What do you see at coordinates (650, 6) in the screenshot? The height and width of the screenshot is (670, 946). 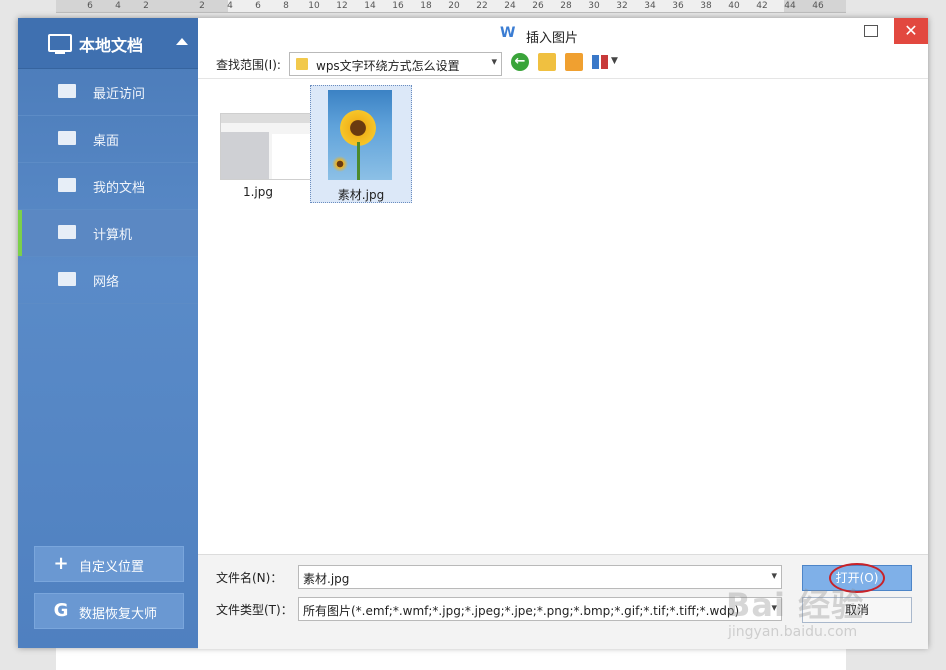 I see `ruler-tick-label: 34` at bounding box center [650, 6].